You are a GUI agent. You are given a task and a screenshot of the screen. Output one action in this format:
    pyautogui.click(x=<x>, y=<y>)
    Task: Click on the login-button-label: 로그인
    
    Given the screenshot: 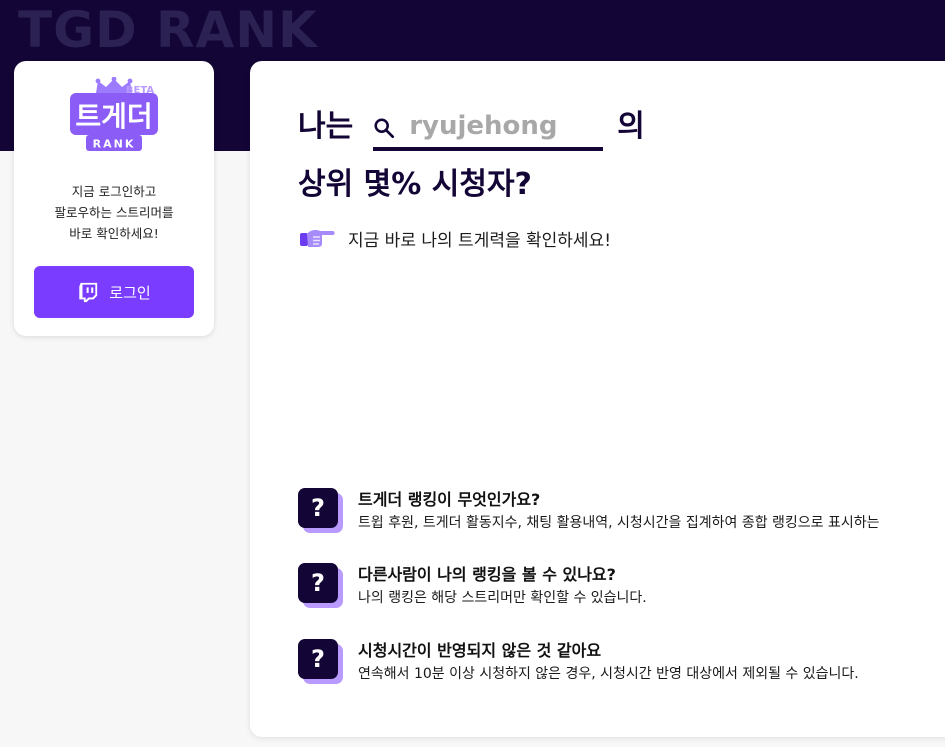 What is the action you would take?
    pyautogui.click(x=130, y=292)
    